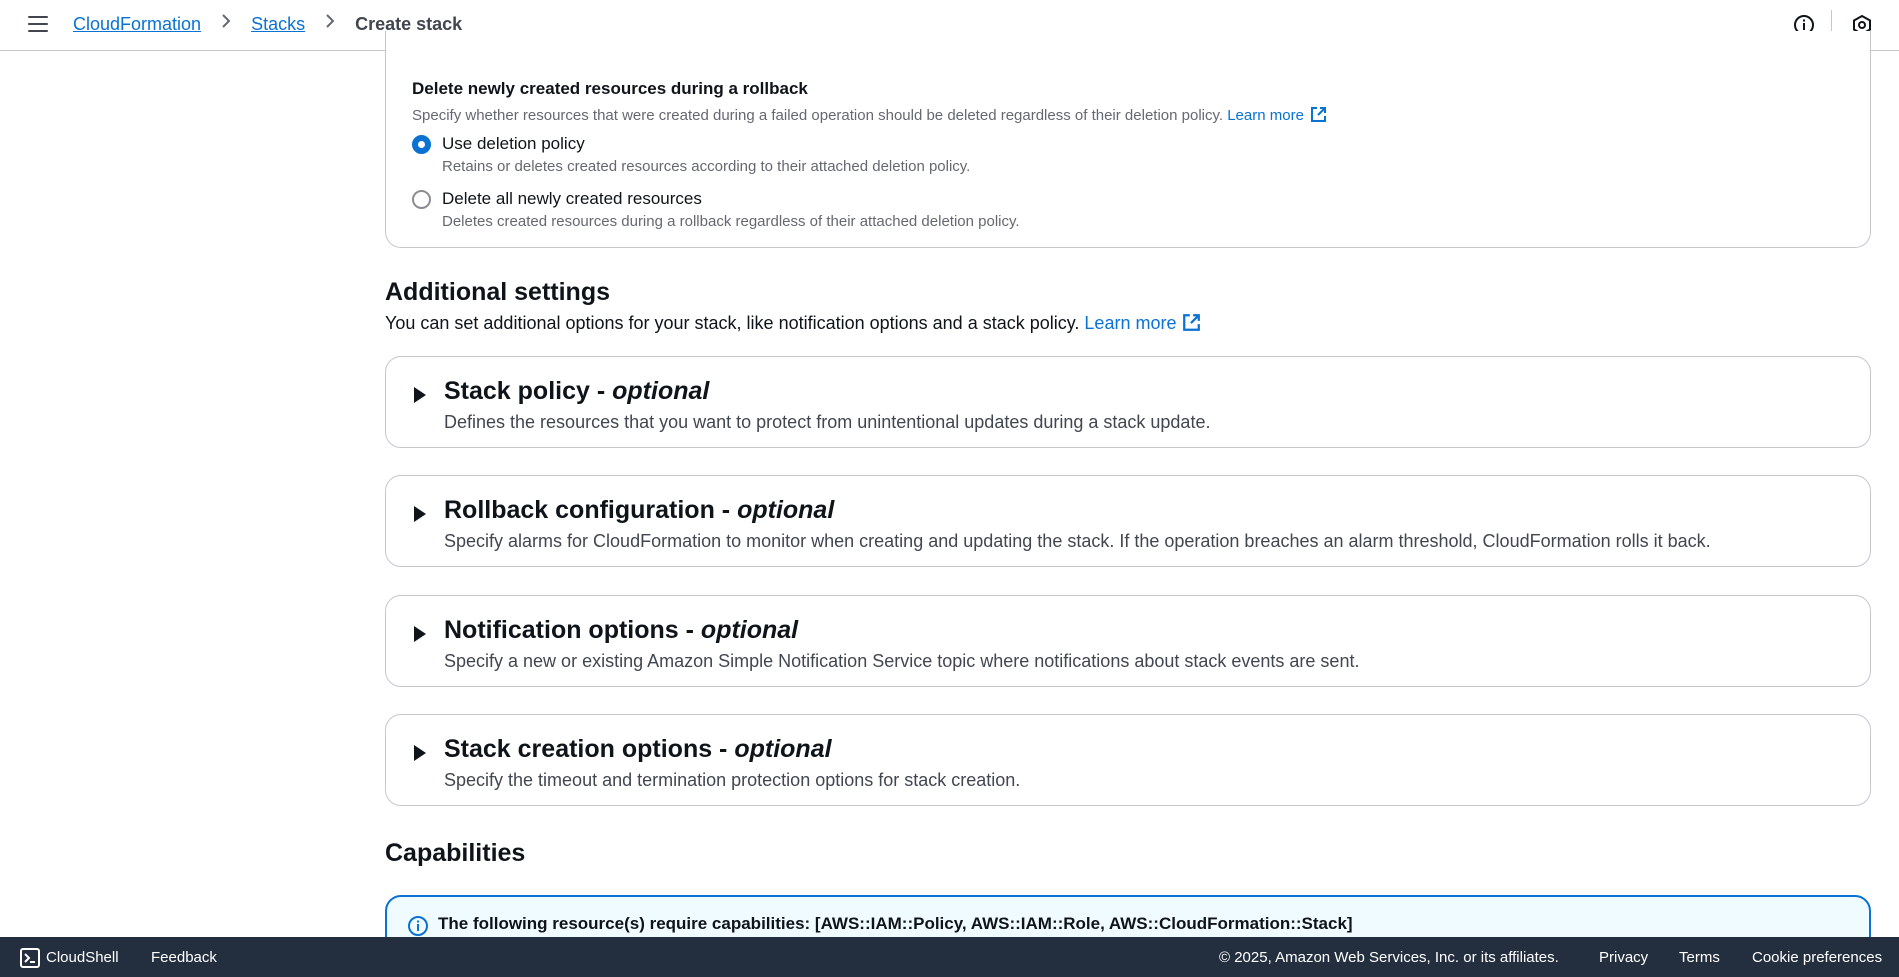 This screenshot has width=1899, height=977. Describe the element at coordinates (497, 292) in the screenshot. I see `additional-settings-heading: Additional settings` at that location.